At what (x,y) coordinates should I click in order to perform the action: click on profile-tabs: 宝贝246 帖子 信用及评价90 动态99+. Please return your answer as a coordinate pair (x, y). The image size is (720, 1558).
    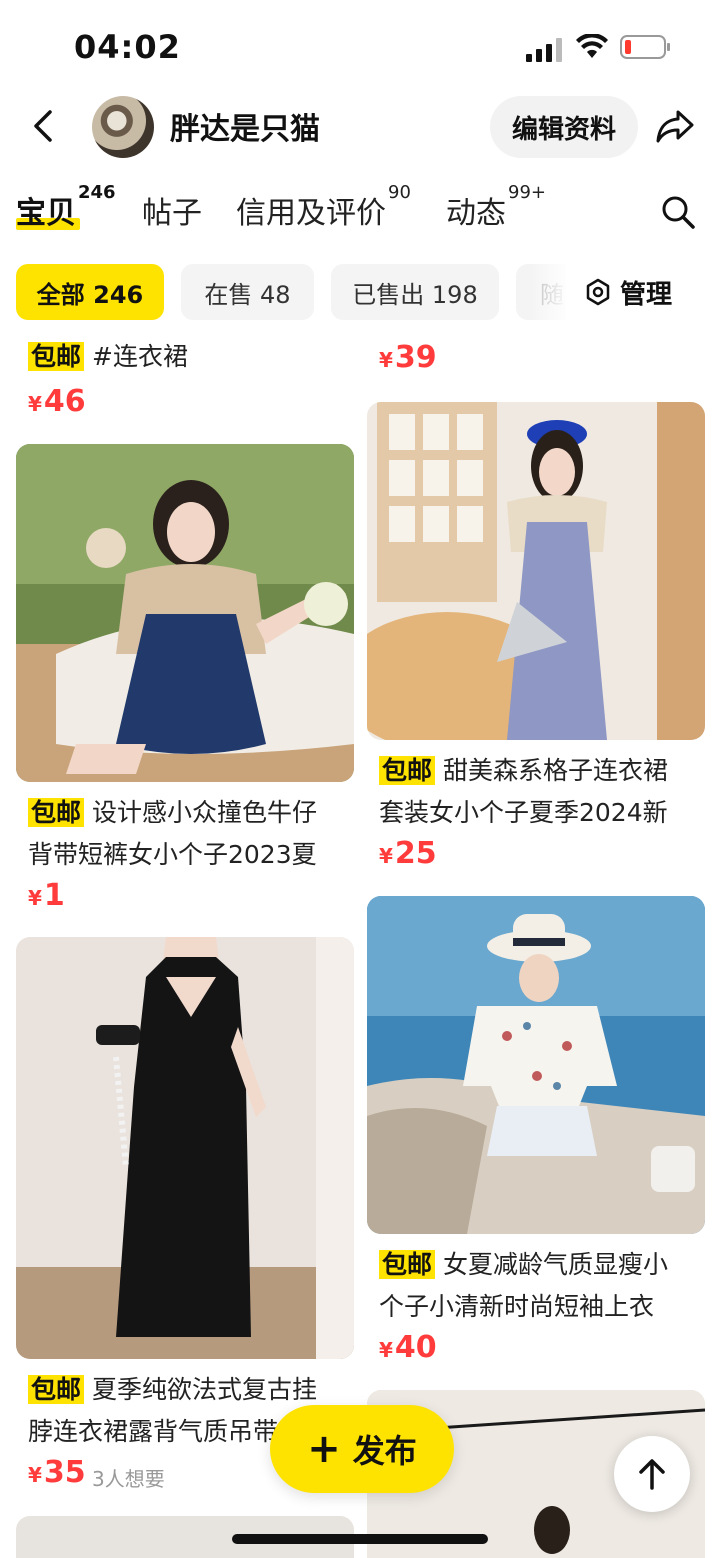
    Looking at the image, I should click on (360, 210).